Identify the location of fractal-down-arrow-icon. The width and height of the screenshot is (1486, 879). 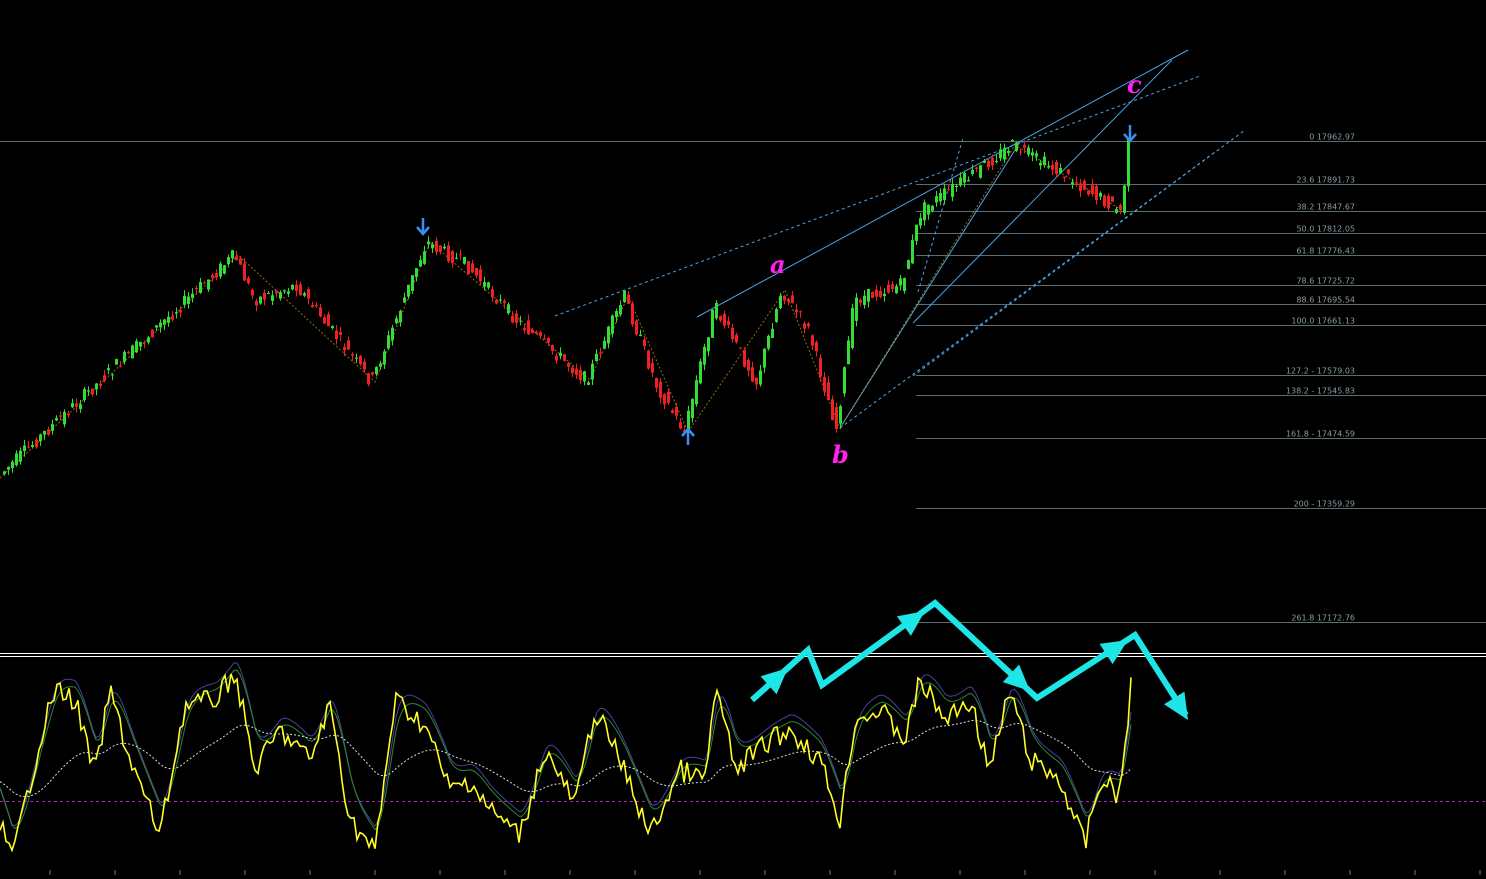
(1130, 134).